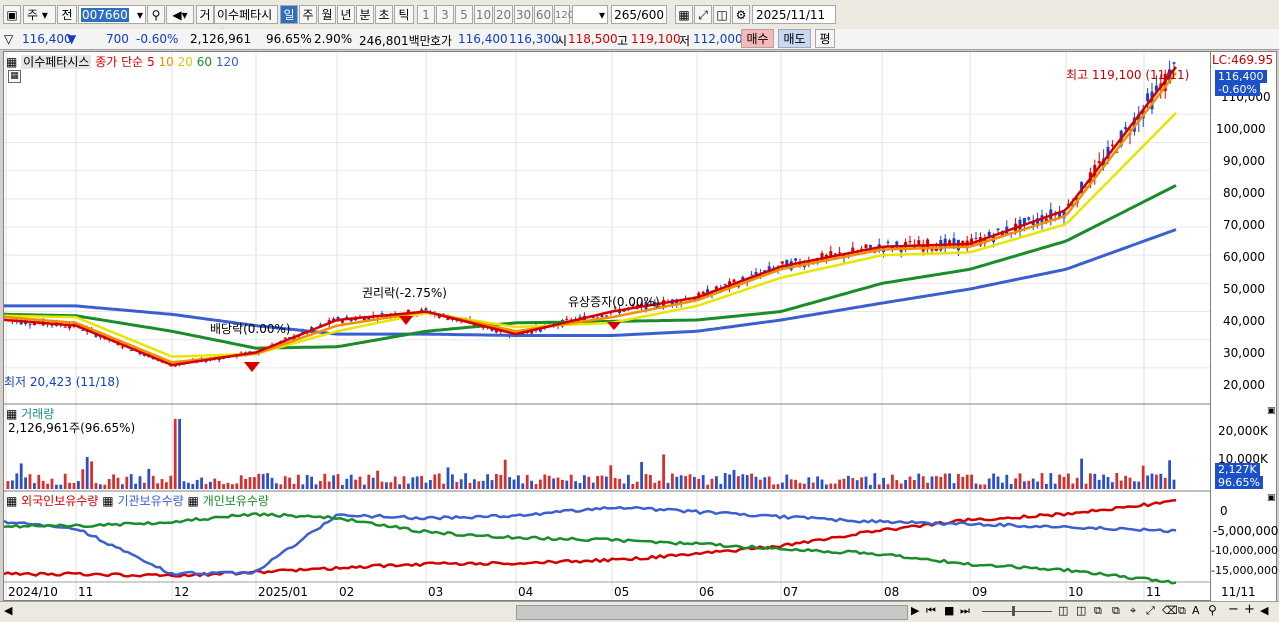 The image size is (1279, 622). What do you see at coordinates (150, 501) in the screenshot?
I see `legend-institution: 기관보유수량` at bounding box center [150, 501].